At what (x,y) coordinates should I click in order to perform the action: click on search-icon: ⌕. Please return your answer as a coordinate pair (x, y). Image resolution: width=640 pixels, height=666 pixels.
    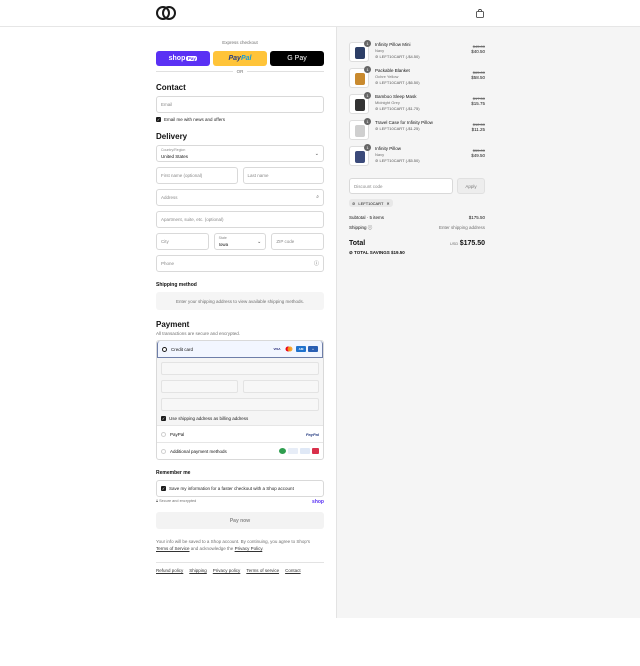
    Looking at the image, I should click on (317, 197).